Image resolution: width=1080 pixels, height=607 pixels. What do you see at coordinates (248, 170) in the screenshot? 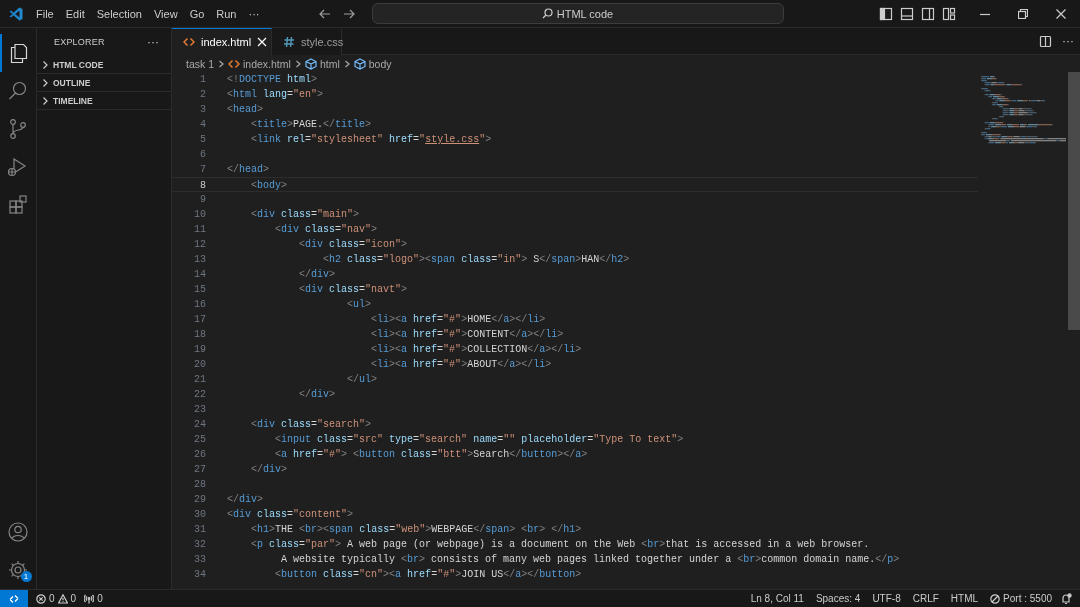
I see `code-line: </head>` at bounding box center [248, 170].